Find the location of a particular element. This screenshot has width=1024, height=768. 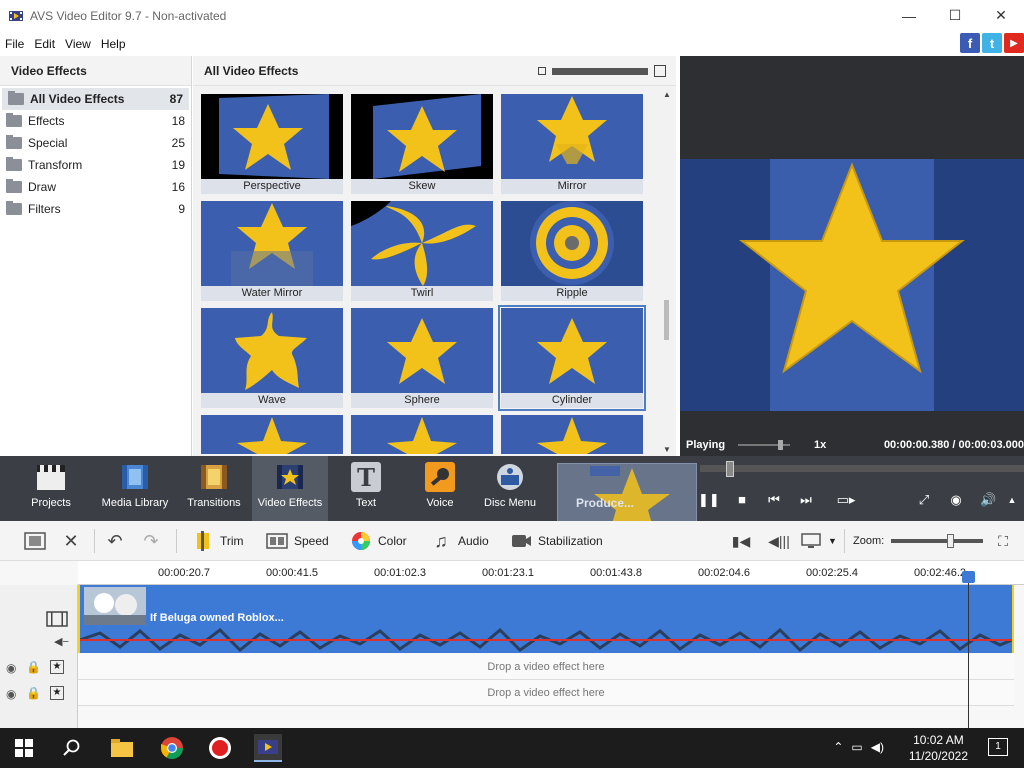

effect-tile-perspective: Perspective is located at coordinates (272, 144).